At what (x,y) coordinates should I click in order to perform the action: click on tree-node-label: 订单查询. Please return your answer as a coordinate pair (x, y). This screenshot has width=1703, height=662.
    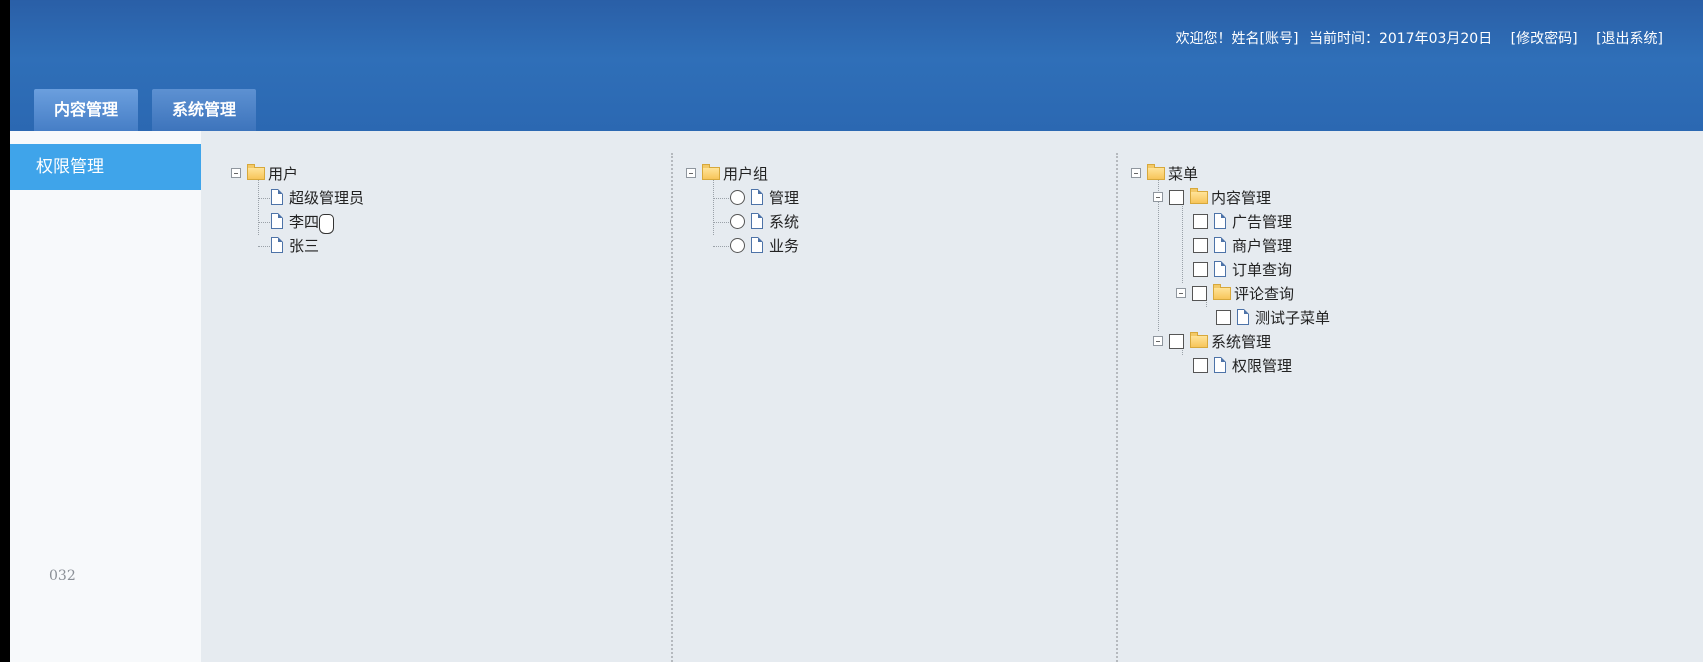
    Looking at the image, I should click on (1262, 269).